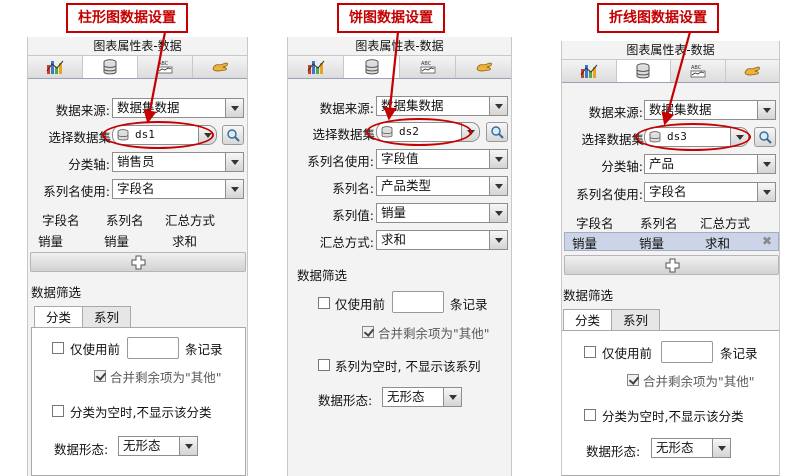  Describe the element at coordinates (442, 240) in the screenshot. I see `agg-select: 求和` at that location.